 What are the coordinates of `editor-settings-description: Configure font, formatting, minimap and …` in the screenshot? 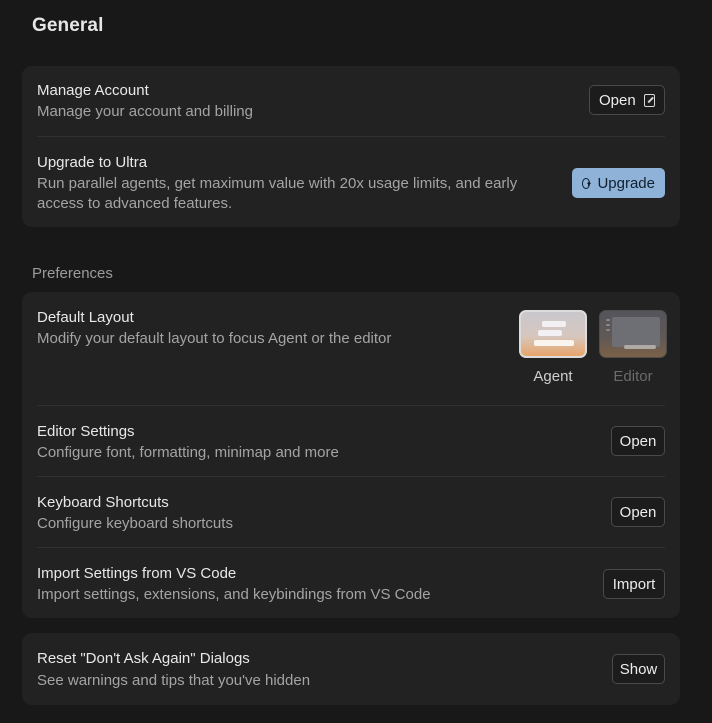 It's located at (188, 452).